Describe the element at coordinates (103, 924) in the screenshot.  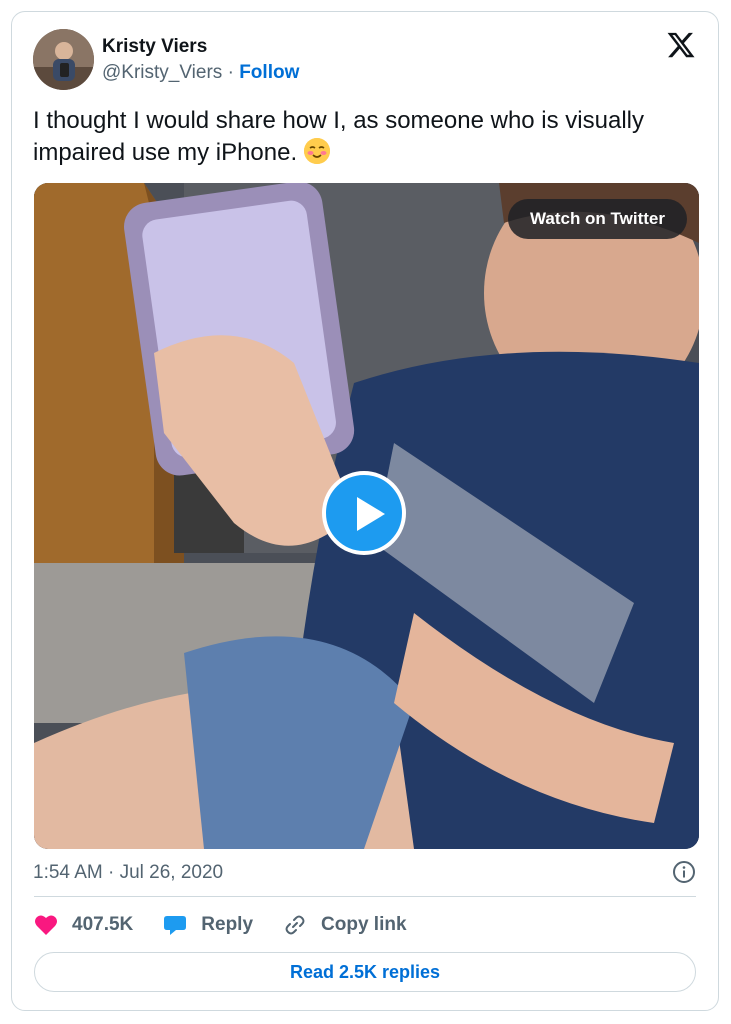
I see `like-count: 407.5K` at that location.